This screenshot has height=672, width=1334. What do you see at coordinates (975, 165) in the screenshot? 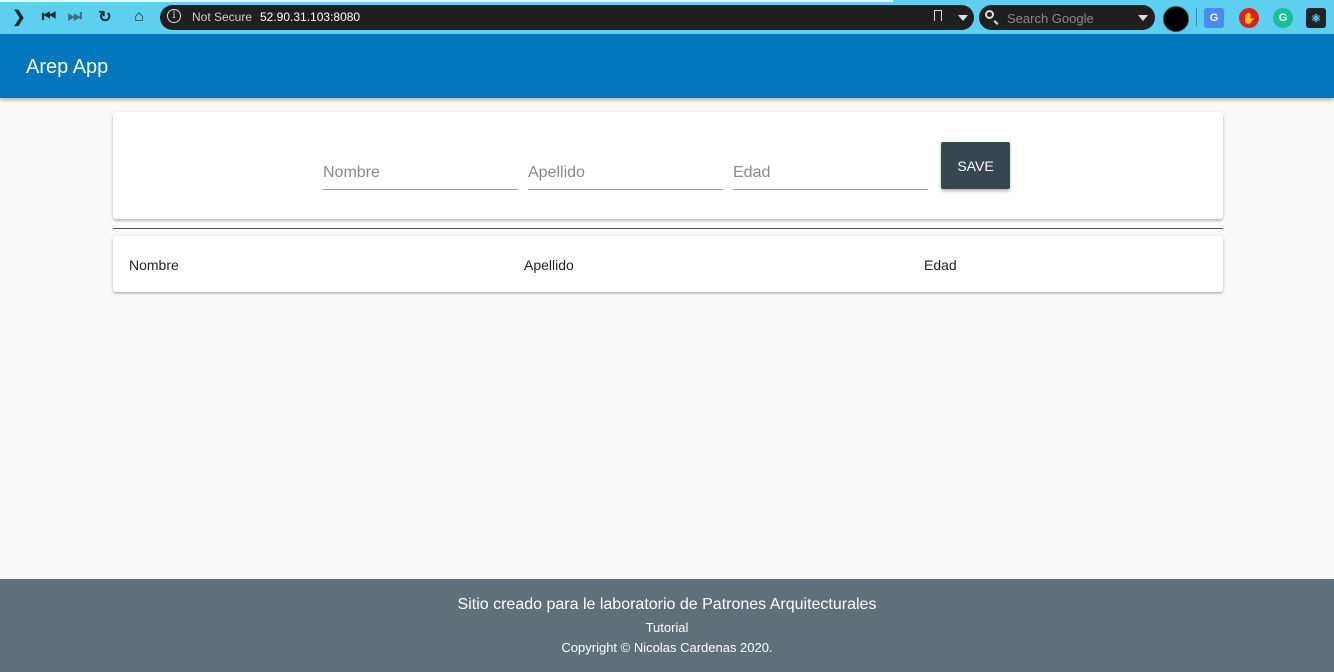
I see `save-button: SAVE` at bounding box center [975, 165].